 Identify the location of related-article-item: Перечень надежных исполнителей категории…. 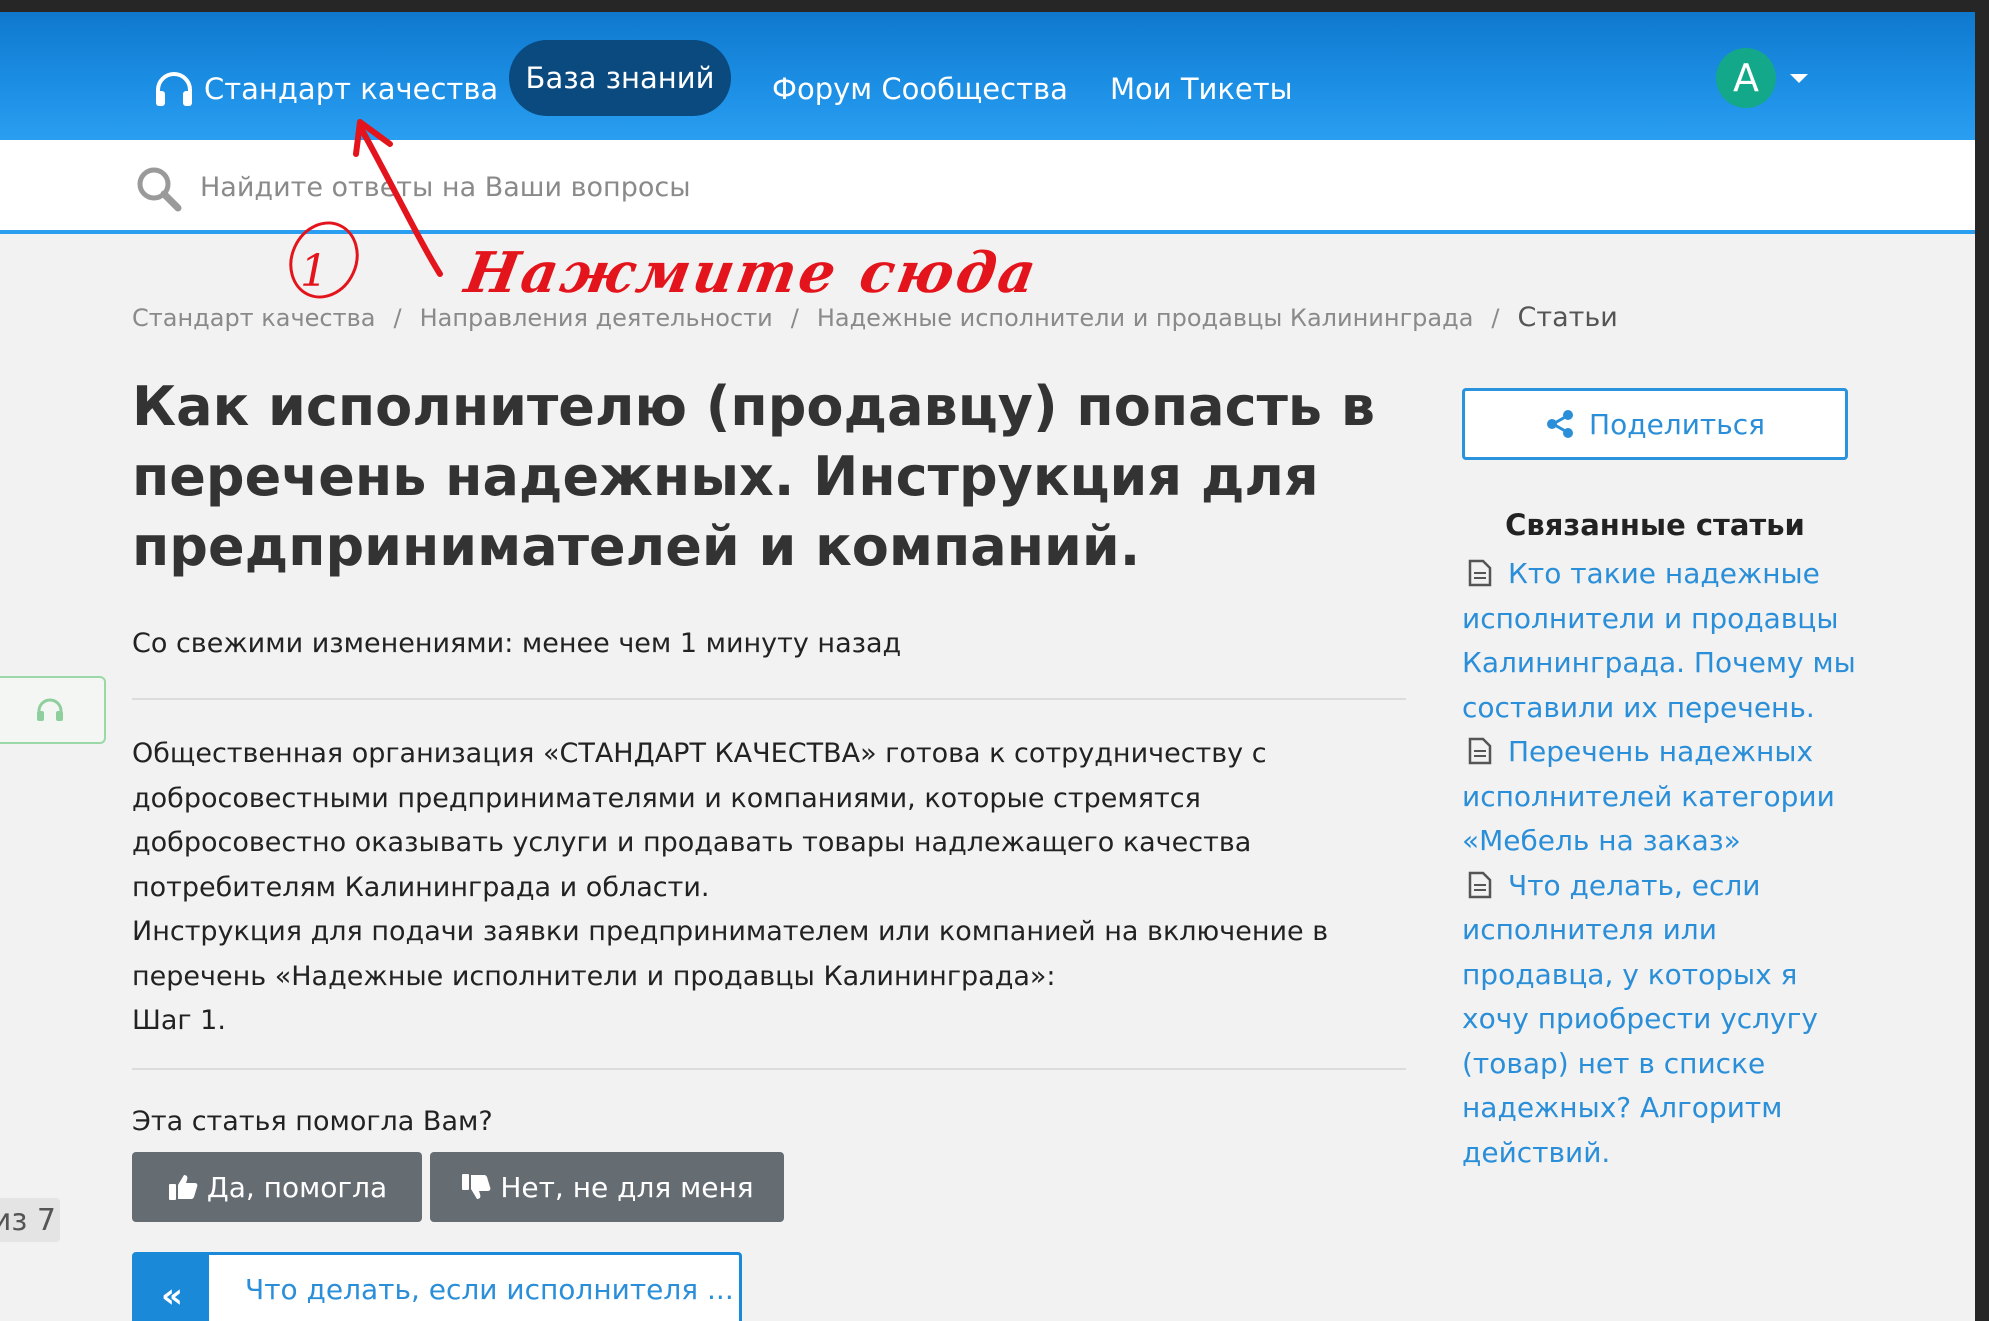
(1662, 797).